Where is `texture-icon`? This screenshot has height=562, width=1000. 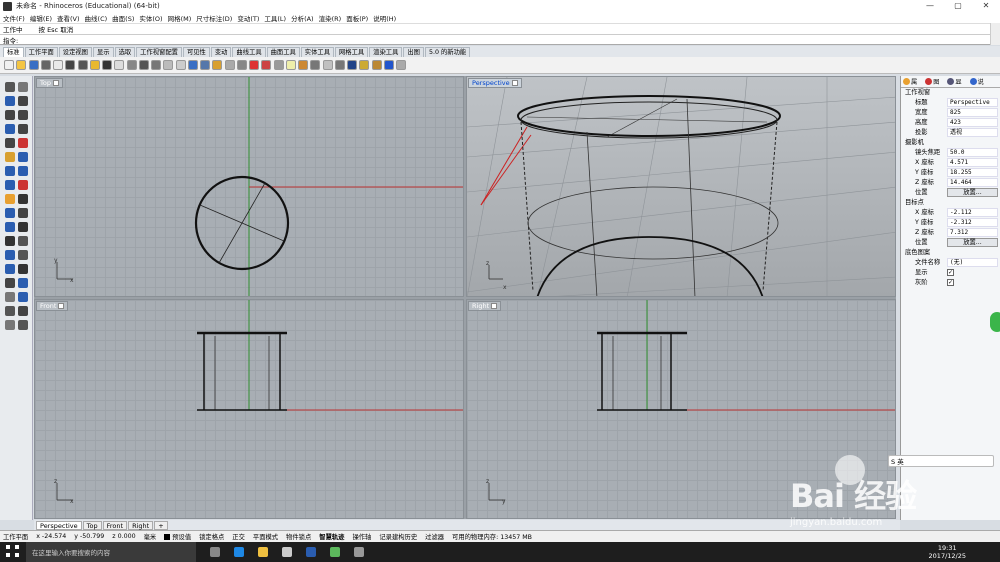 texture-icon is located at coordinates (364, 65).